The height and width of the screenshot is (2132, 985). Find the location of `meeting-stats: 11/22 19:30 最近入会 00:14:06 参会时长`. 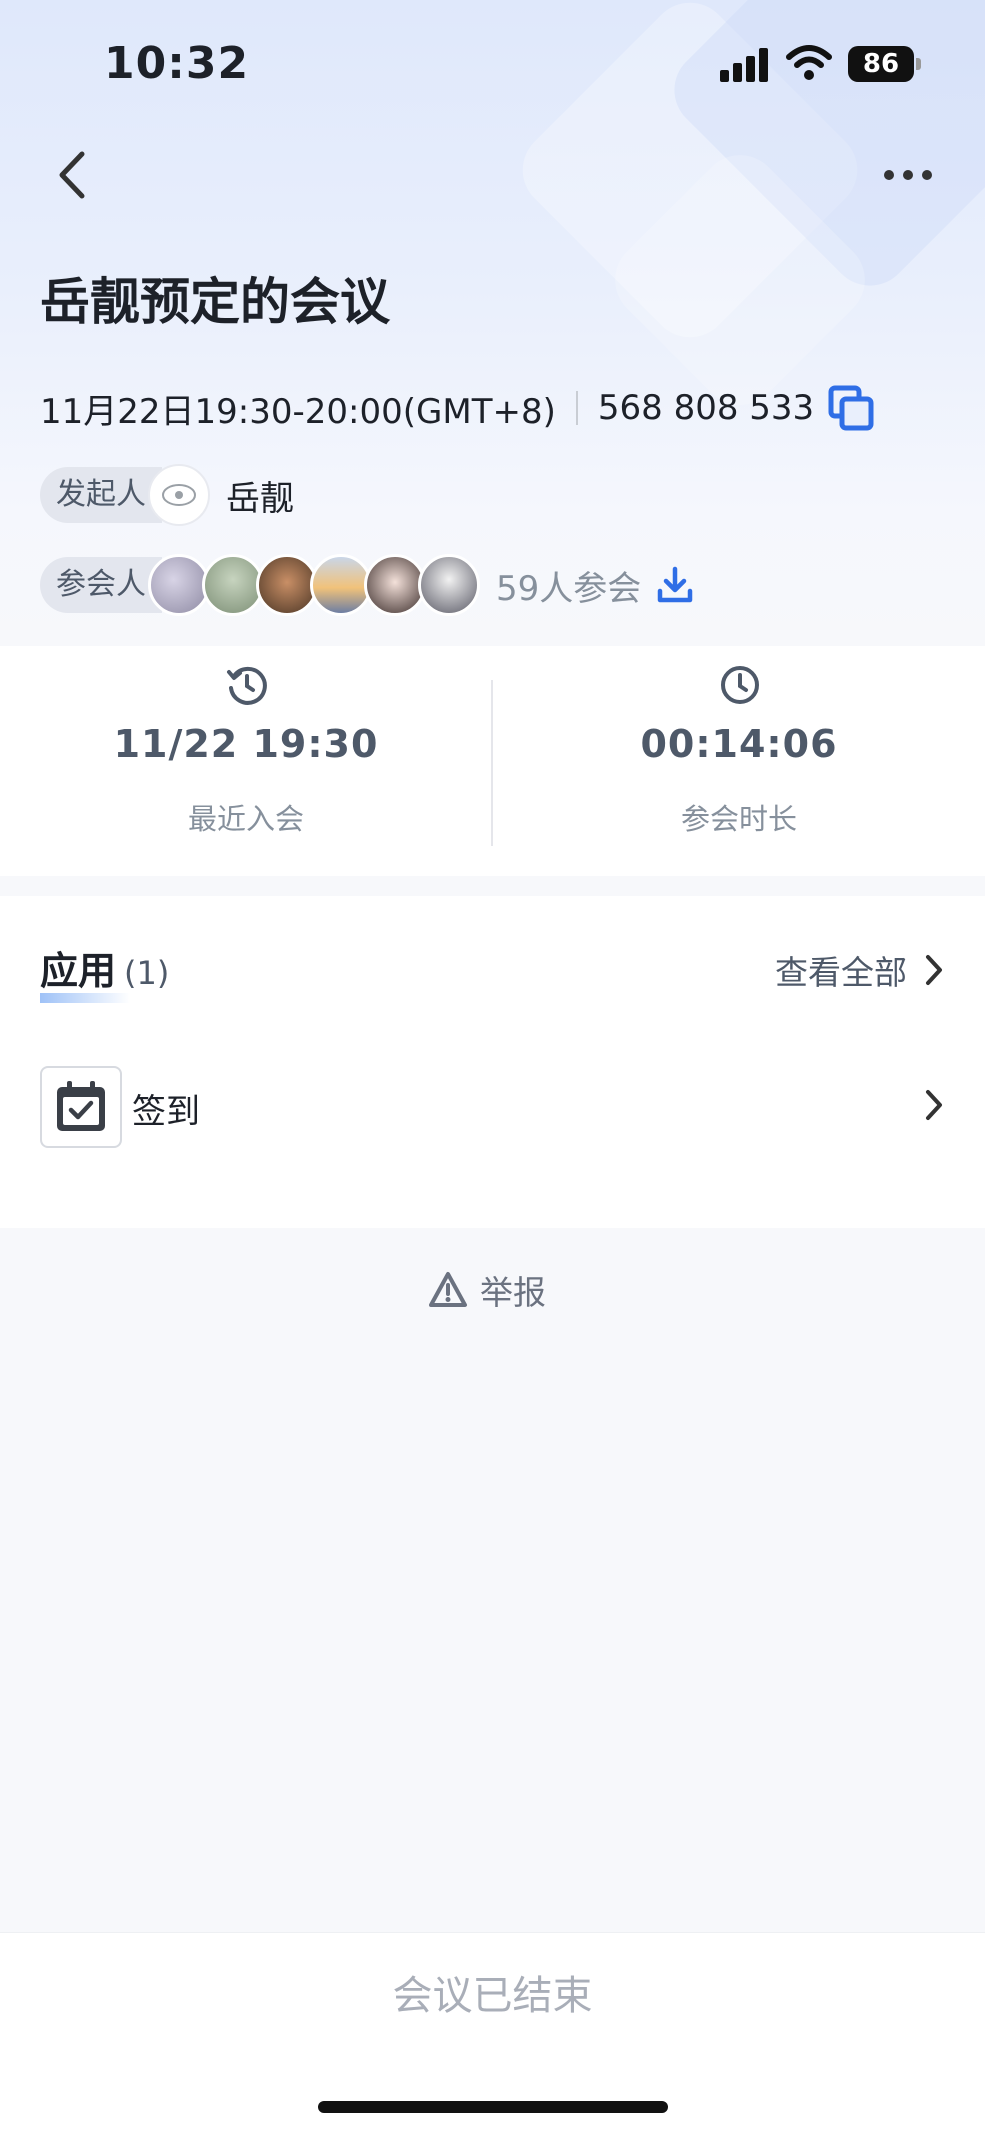

meeting-stats: 11/22 19:30 最近入会 00:14:06 参会时长 is located at coordinates (492, 761).